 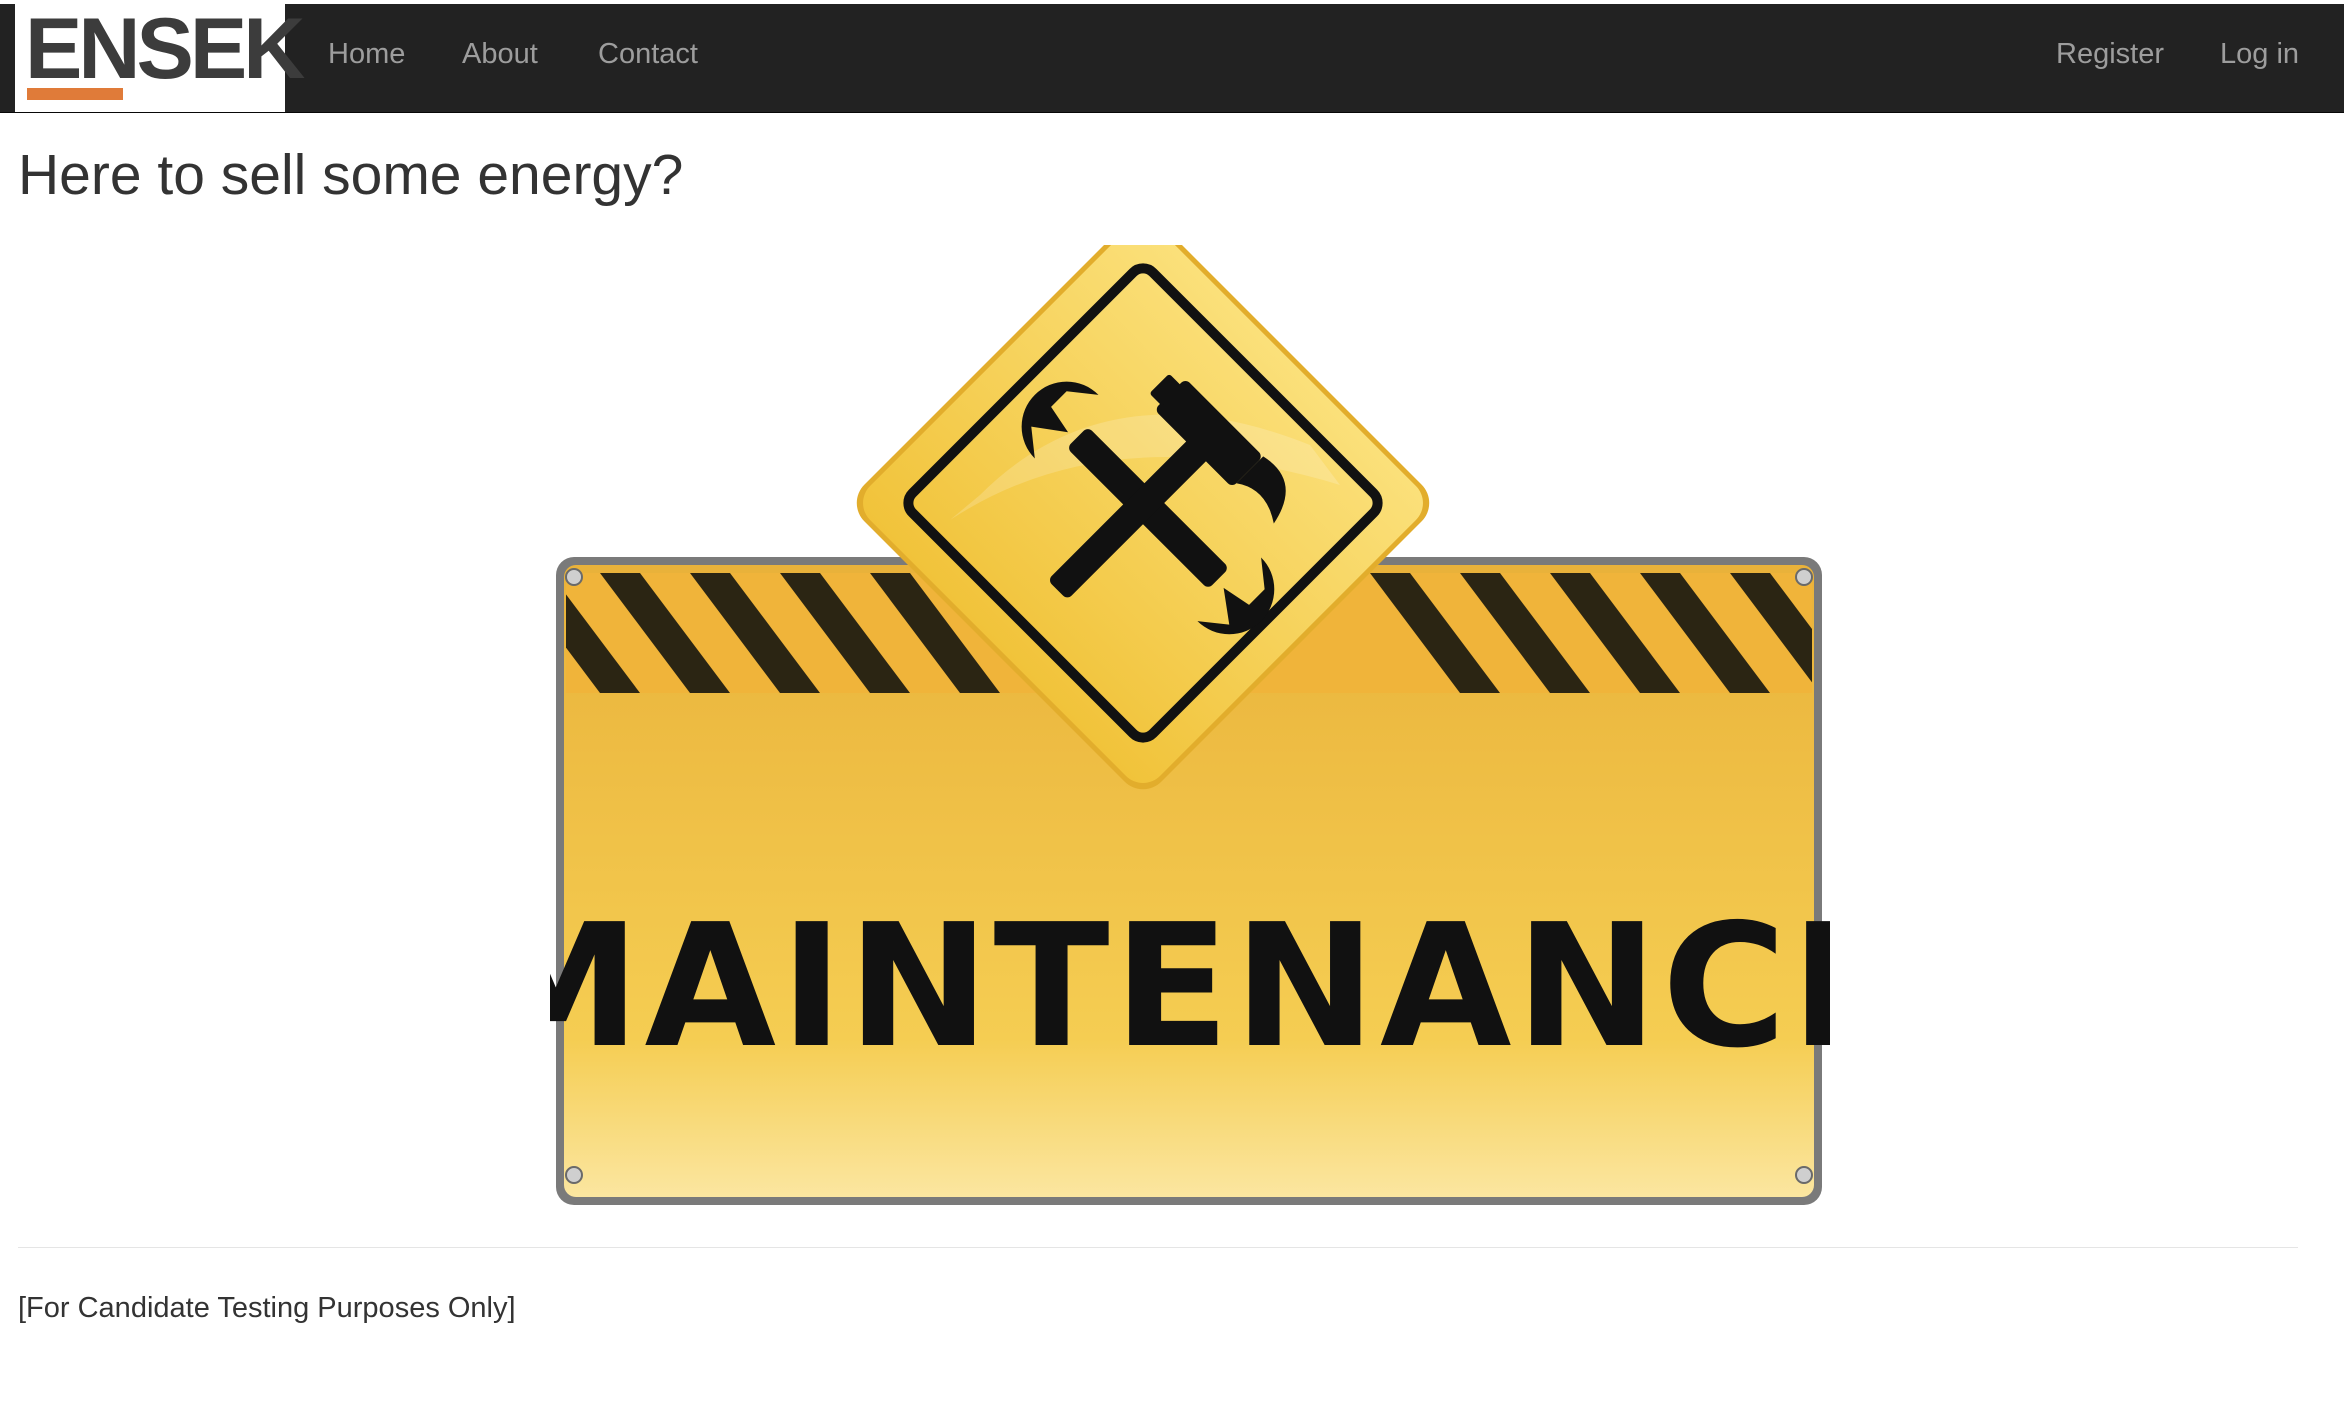 I want to click on brand-logo: ENSEK, so click(x=160, y=58).